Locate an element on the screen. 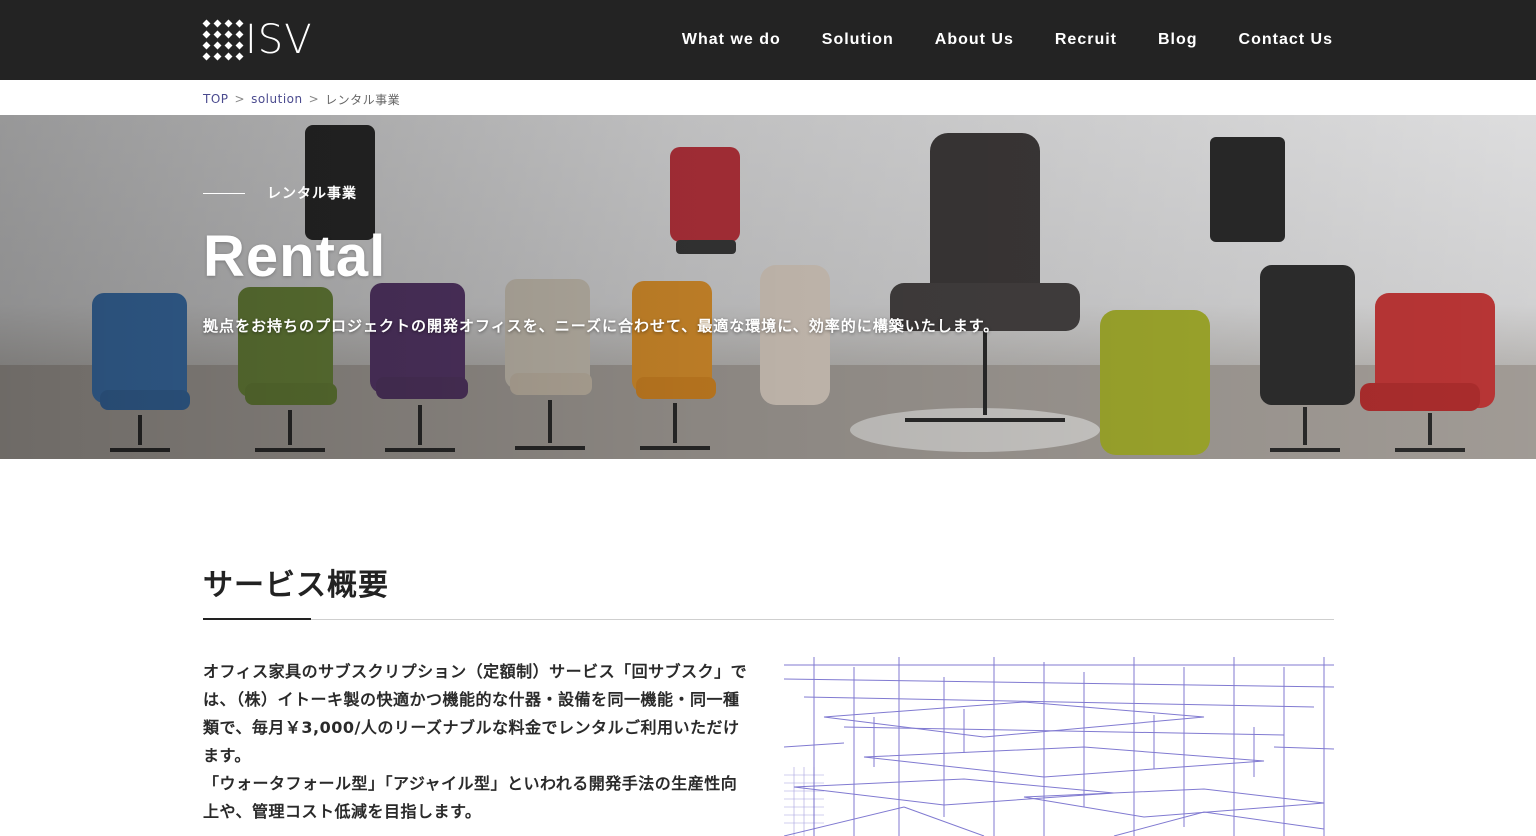 The image size is (1536, 836). nav-item-blog: Blog is located at coordinates (1178, 40).